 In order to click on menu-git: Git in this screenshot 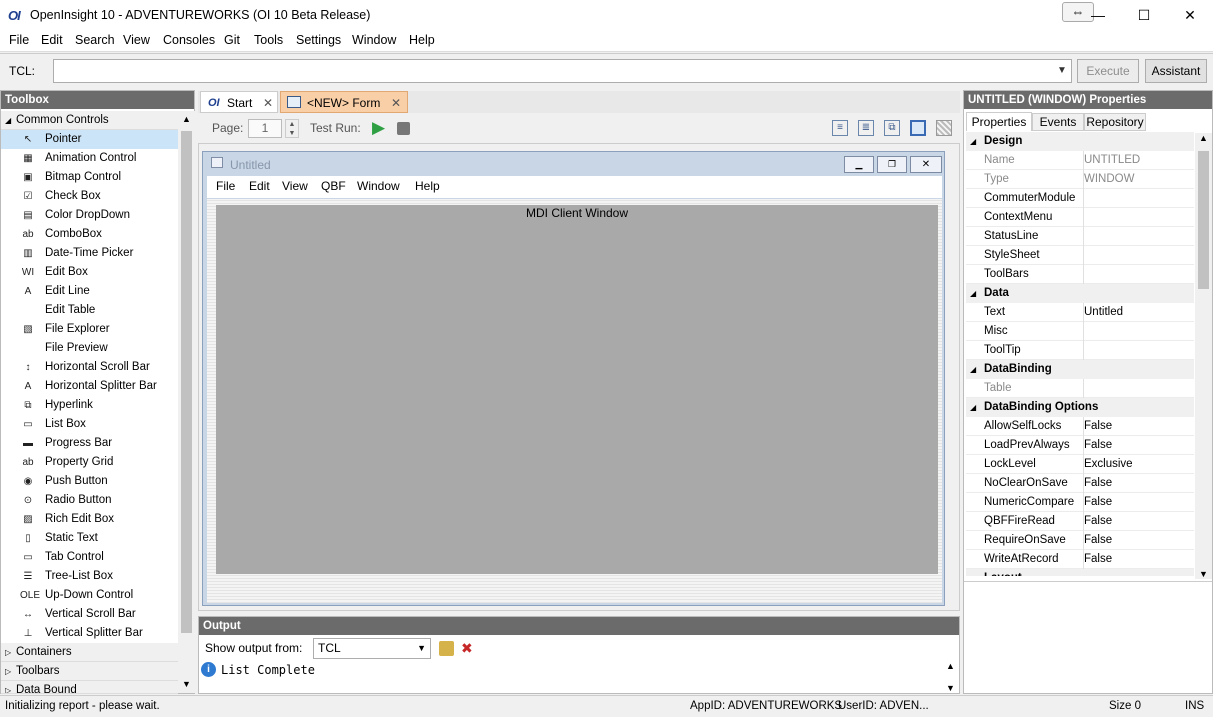, I will do `click(232, 40)`.